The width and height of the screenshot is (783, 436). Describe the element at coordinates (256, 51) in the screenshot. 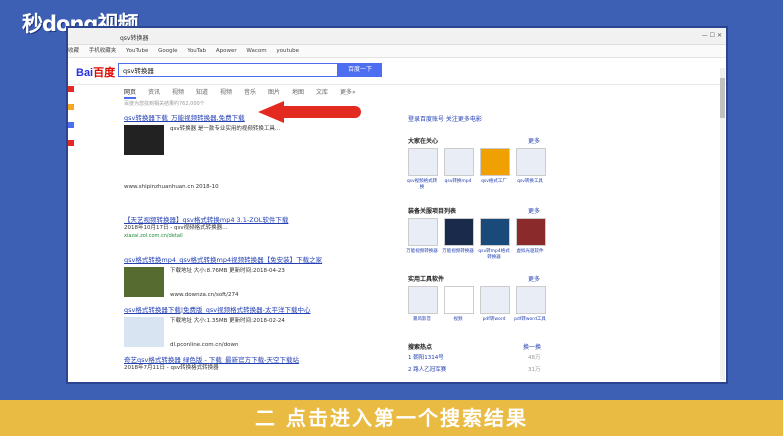

I see `bookmark: Wacom` at that location.